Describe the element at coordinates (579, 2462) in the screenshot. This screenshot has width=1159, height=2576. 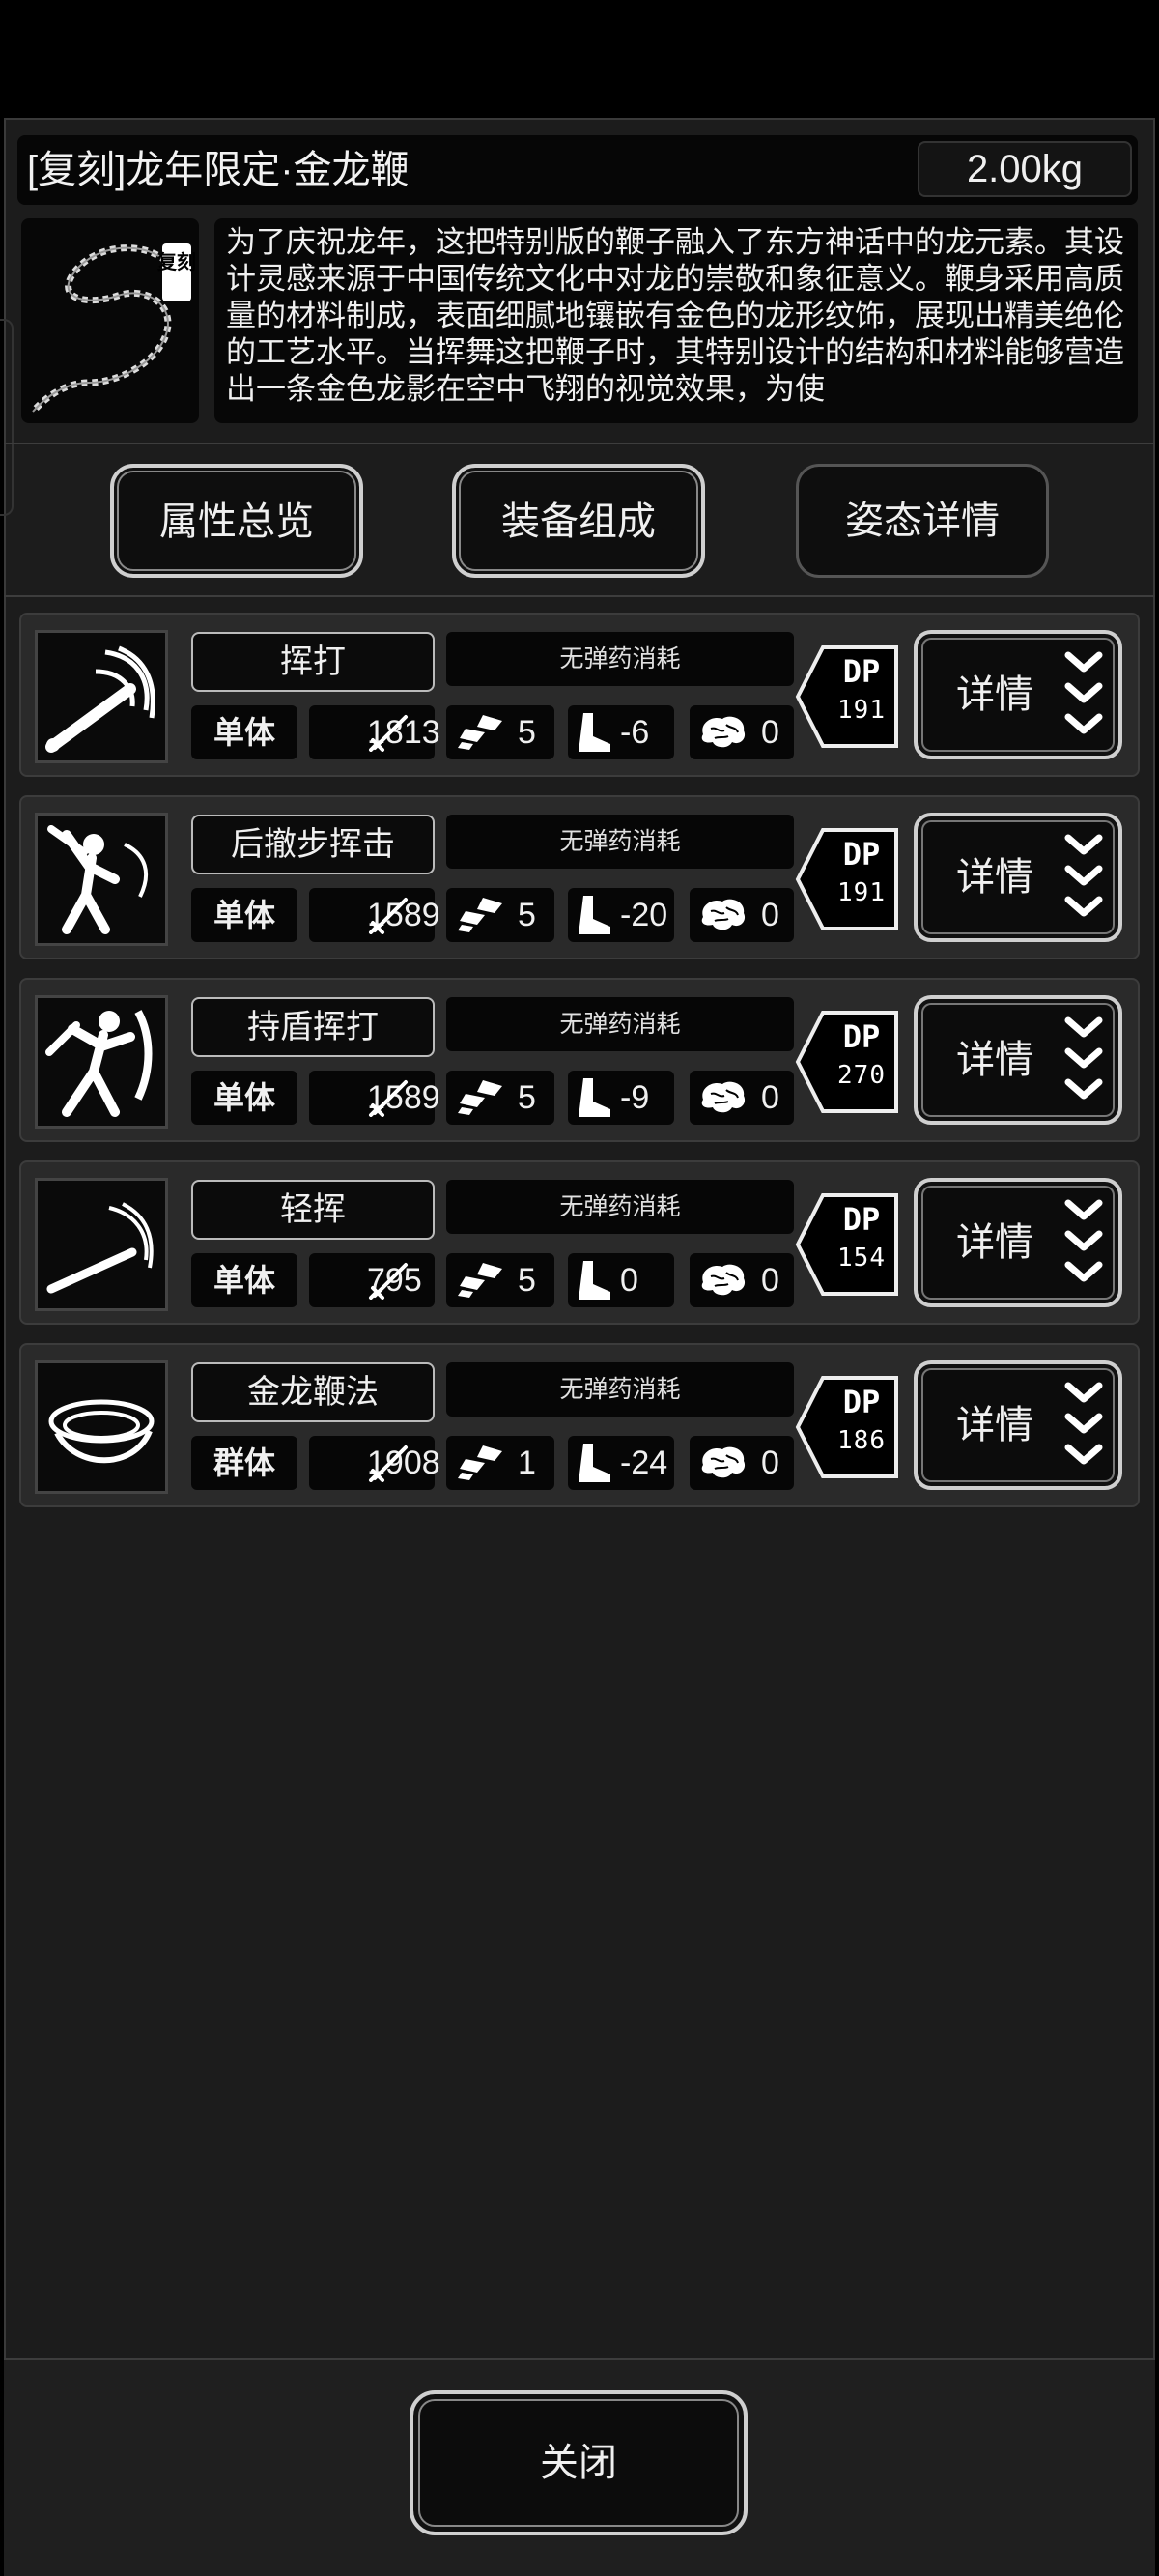
I see `close-button: 关闭` at that location.